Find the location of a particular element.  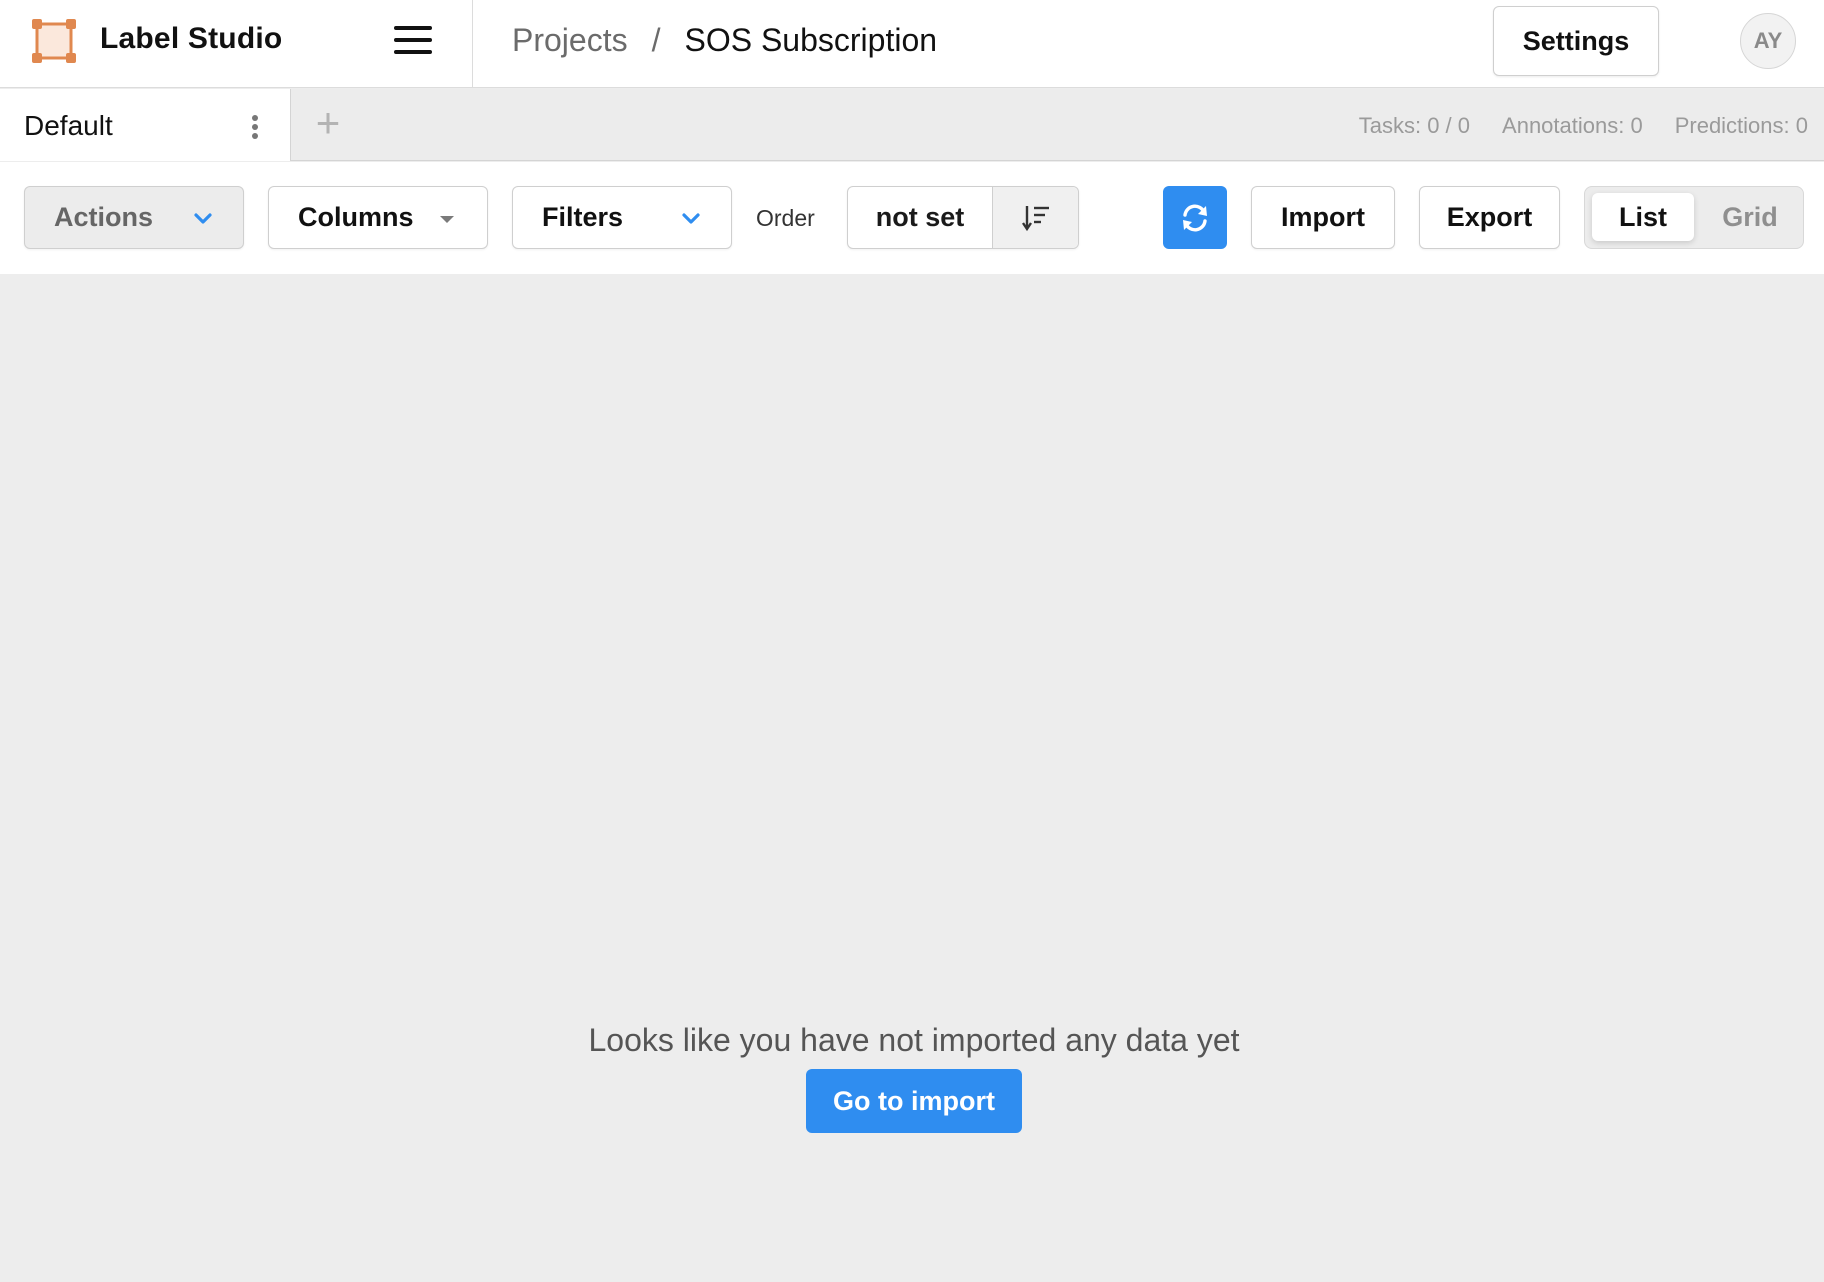

annotations-count: Annotations: 0 is located at coordinates (1572, 125).